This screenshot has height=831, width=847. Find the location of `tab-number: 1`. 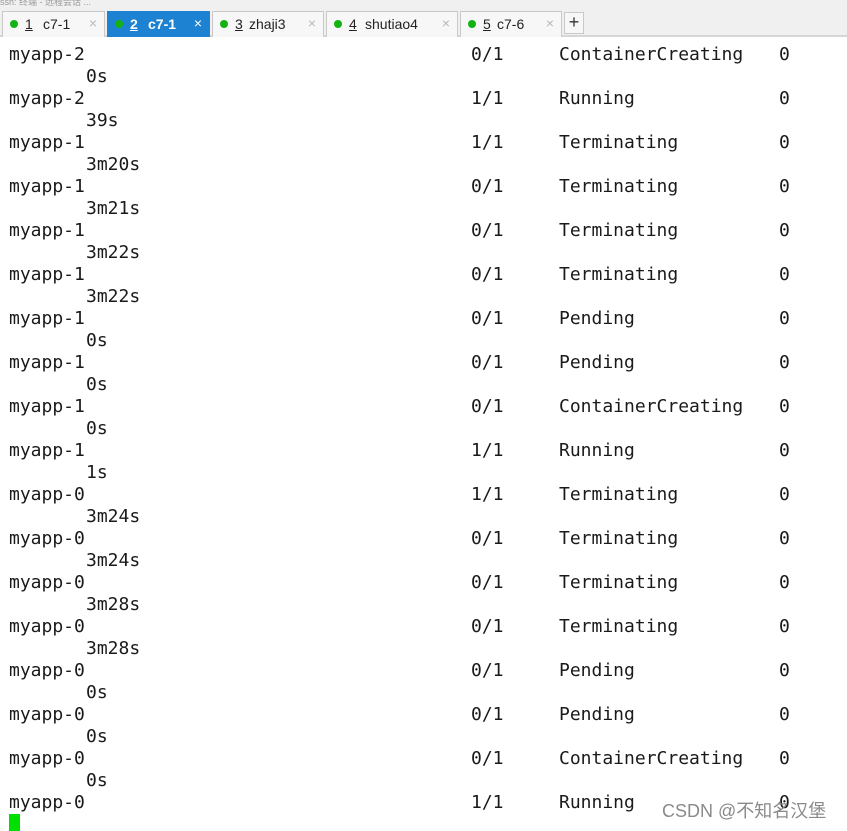

tab-number: 1 is located at coordinates (29, 24).